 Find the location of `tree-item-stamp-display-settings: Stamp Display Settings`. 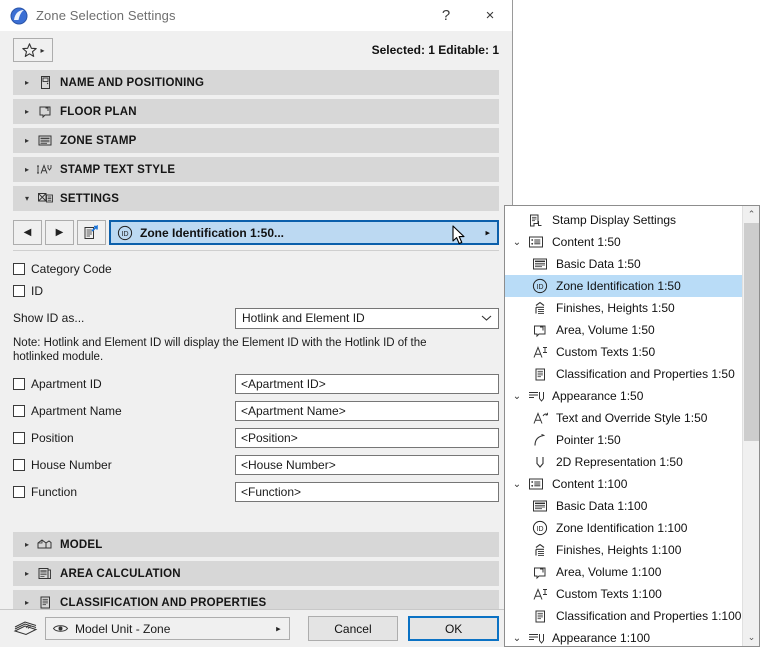

tree-item-stamp-display-settings: Stamp Display Settings is located at coordinates (624, 220).